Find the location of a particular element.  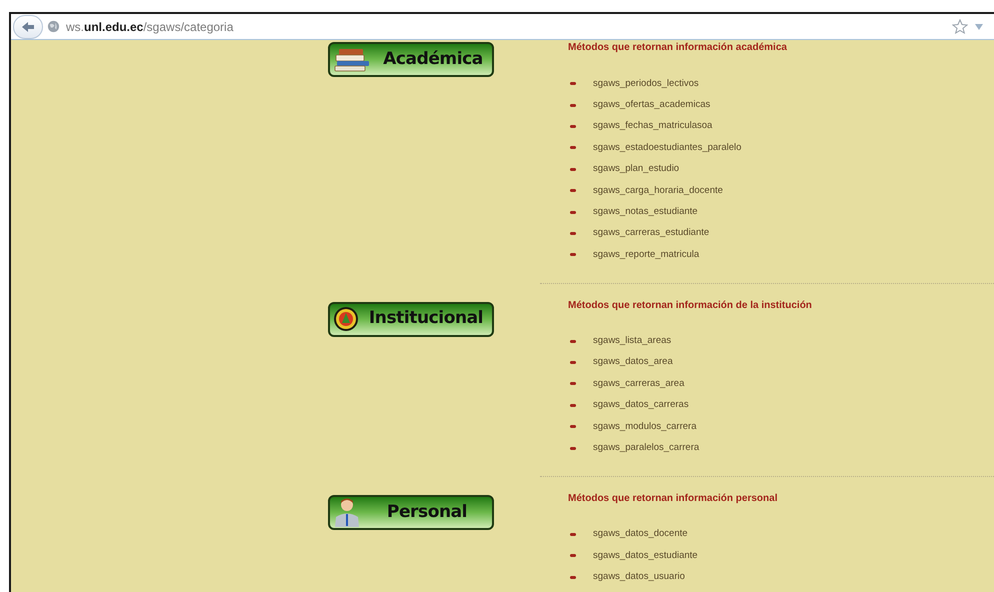

category-button: Personal is located at coordinates (411, 512).